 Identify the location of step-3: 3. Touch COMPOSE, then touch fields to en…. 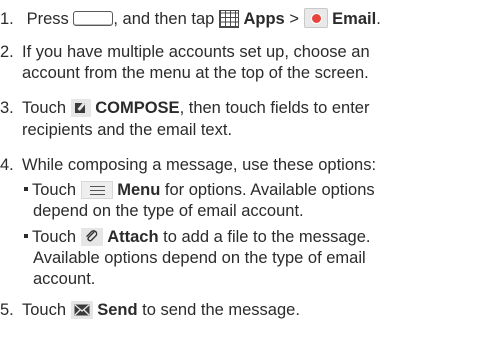
(184, 108).